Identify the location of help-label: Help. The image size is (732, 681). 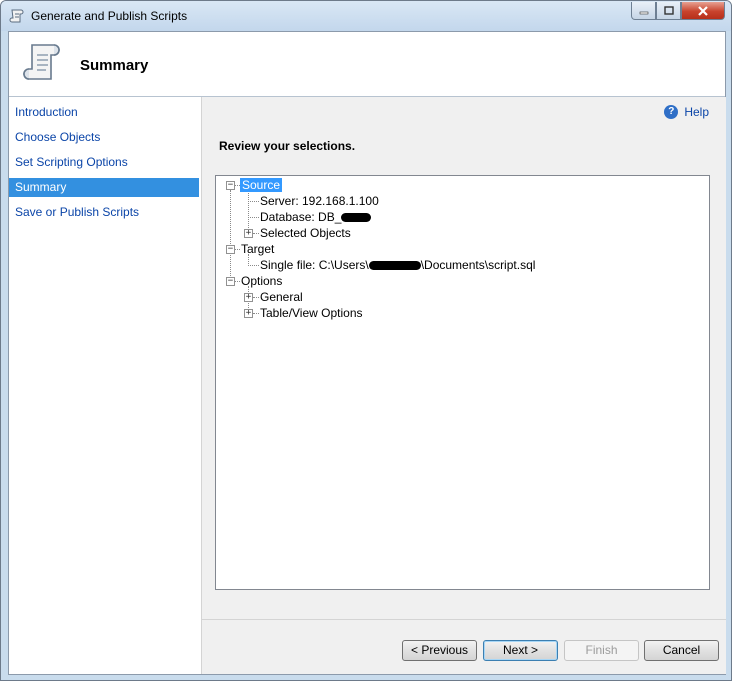
(696, 112).